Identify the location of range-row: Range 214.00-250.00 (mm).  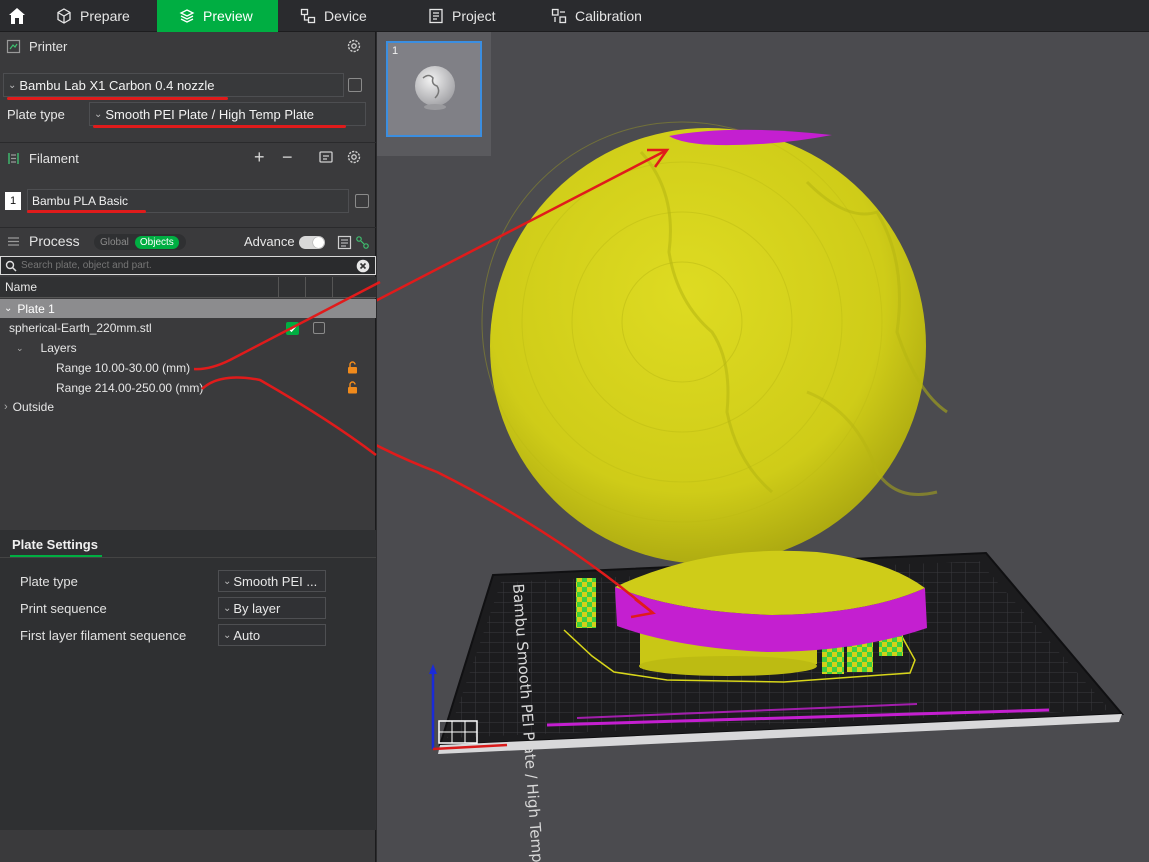
(129, 388).